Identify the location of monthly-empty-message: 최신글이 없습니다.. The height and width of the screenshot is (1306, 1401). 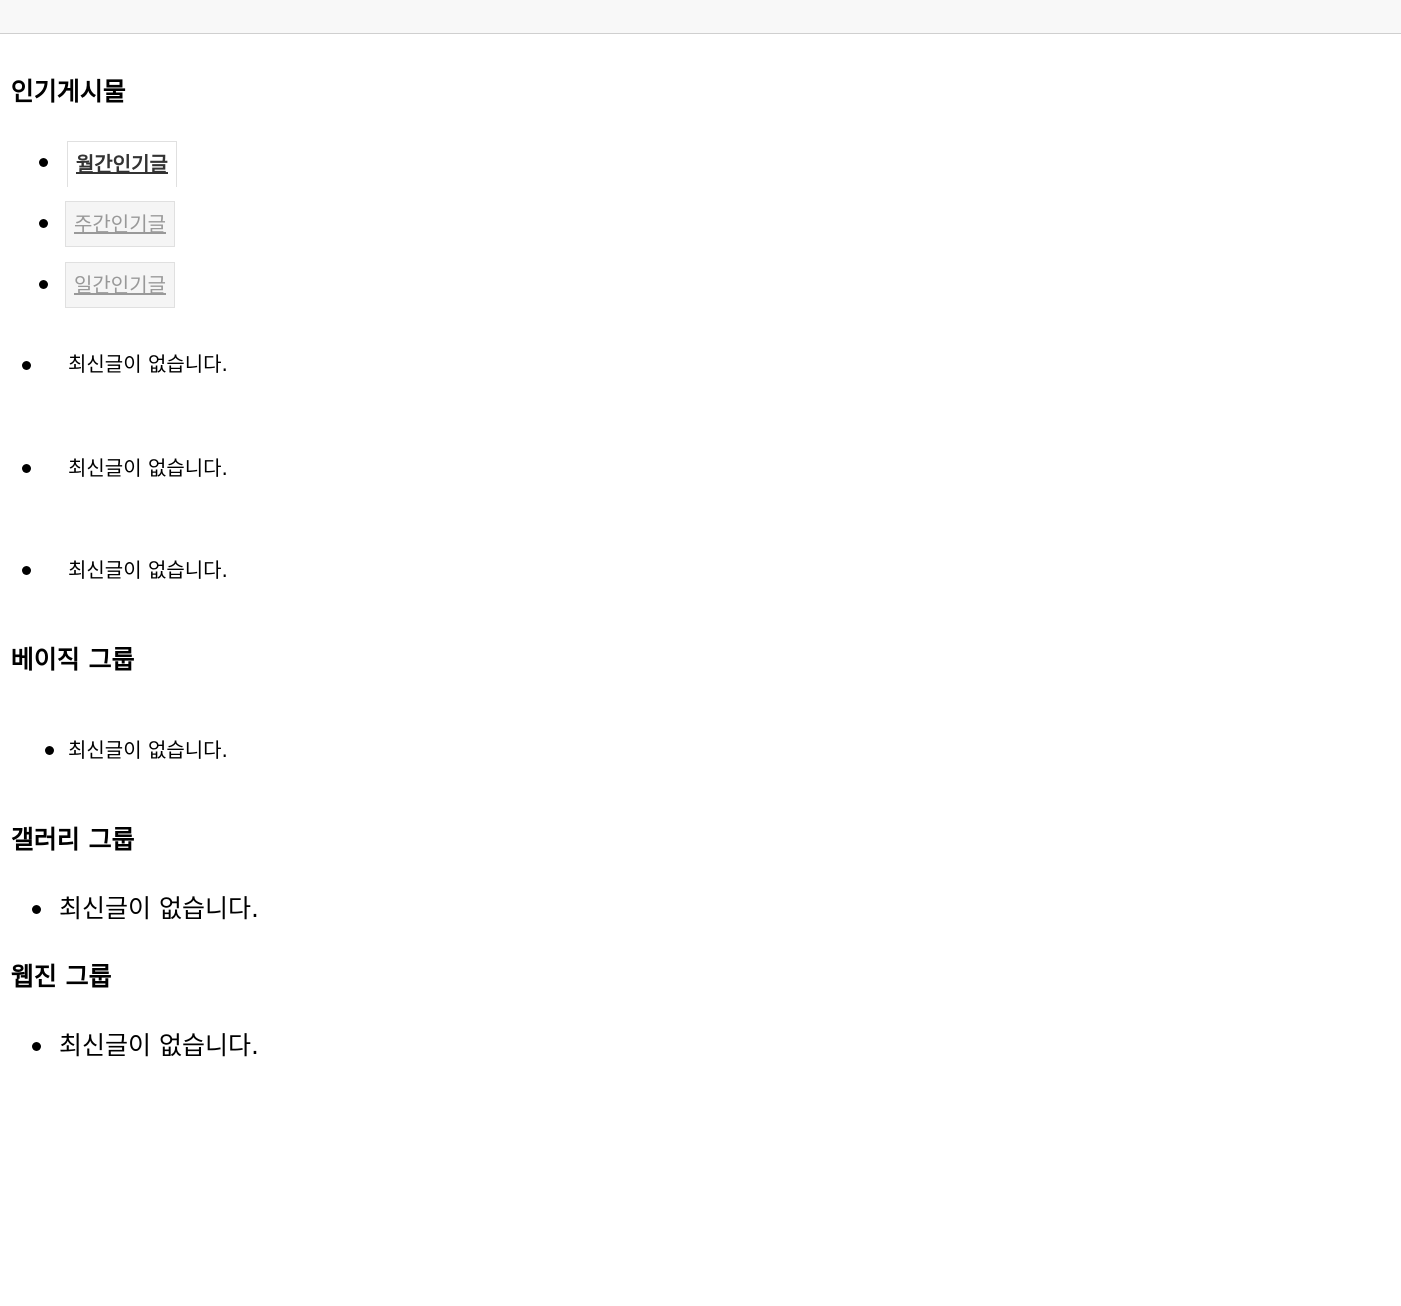
(148, 364).